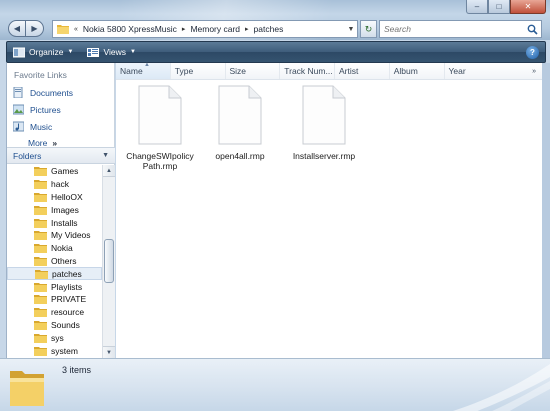 The width and height of the screenshot is (550, 411). I want to click on views-icon, so click(93, 52).